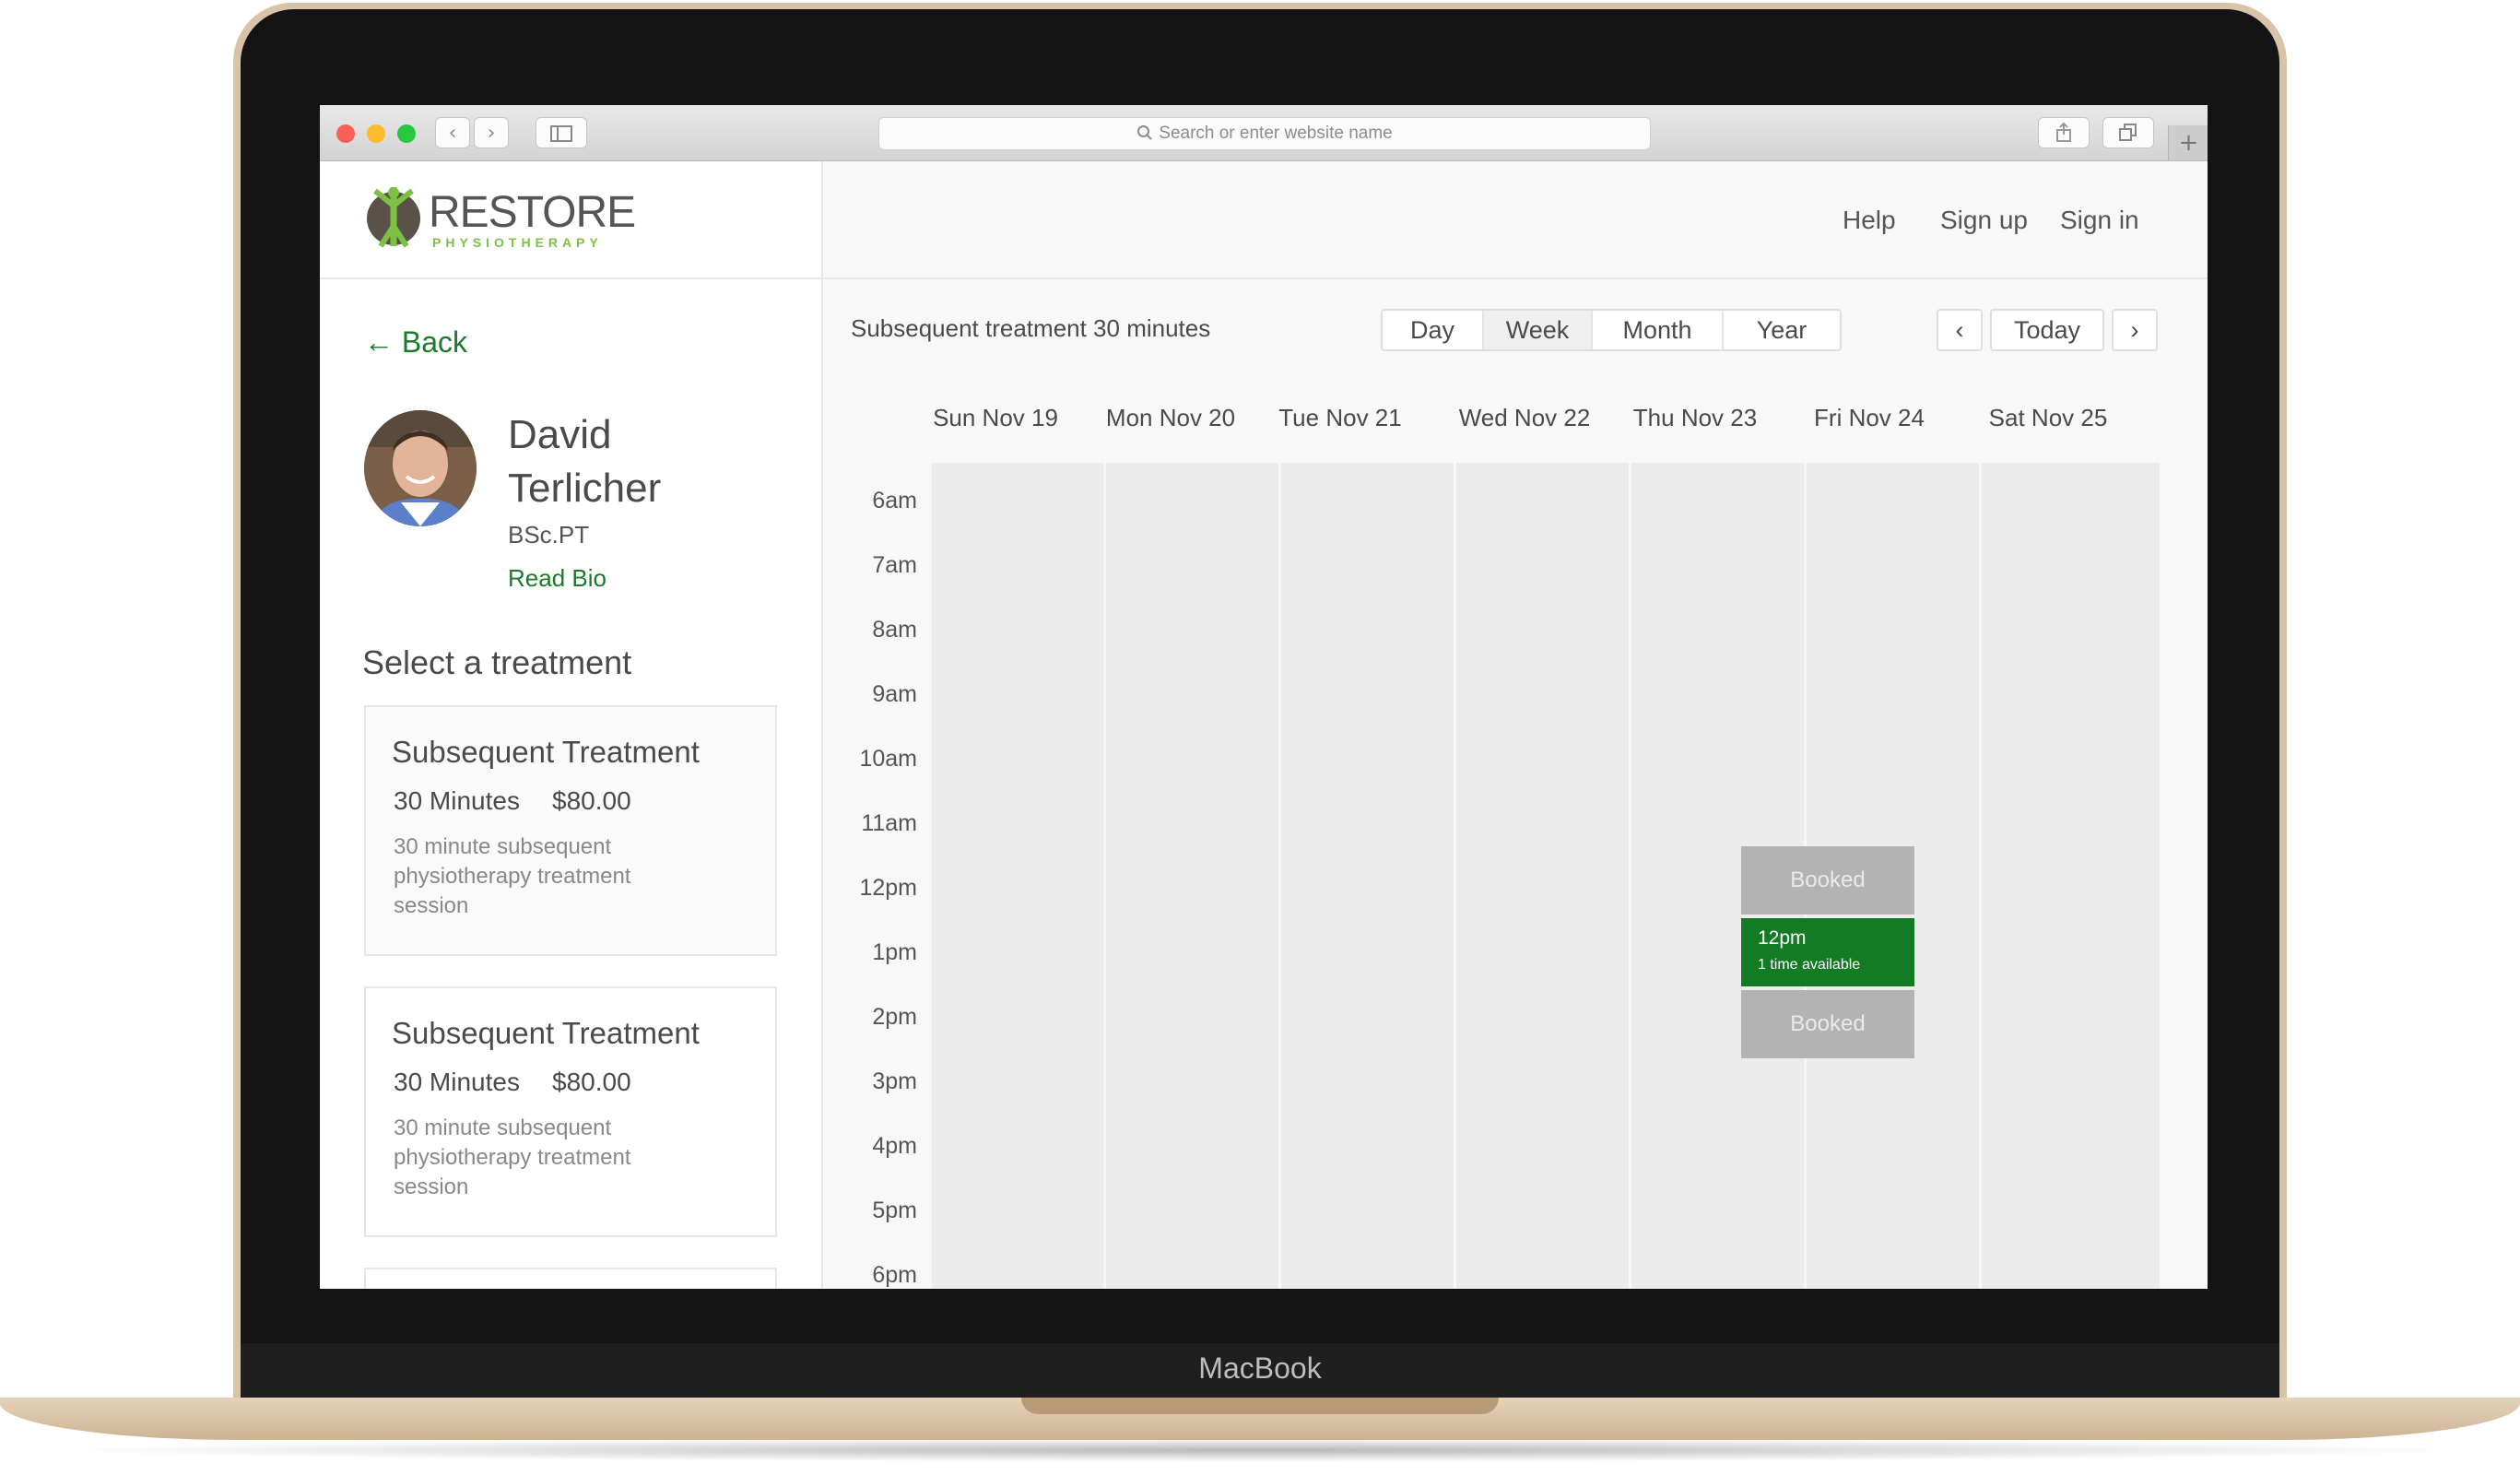  I want to click on available-slot: 12pm 1 time available, so click(1827, 952).